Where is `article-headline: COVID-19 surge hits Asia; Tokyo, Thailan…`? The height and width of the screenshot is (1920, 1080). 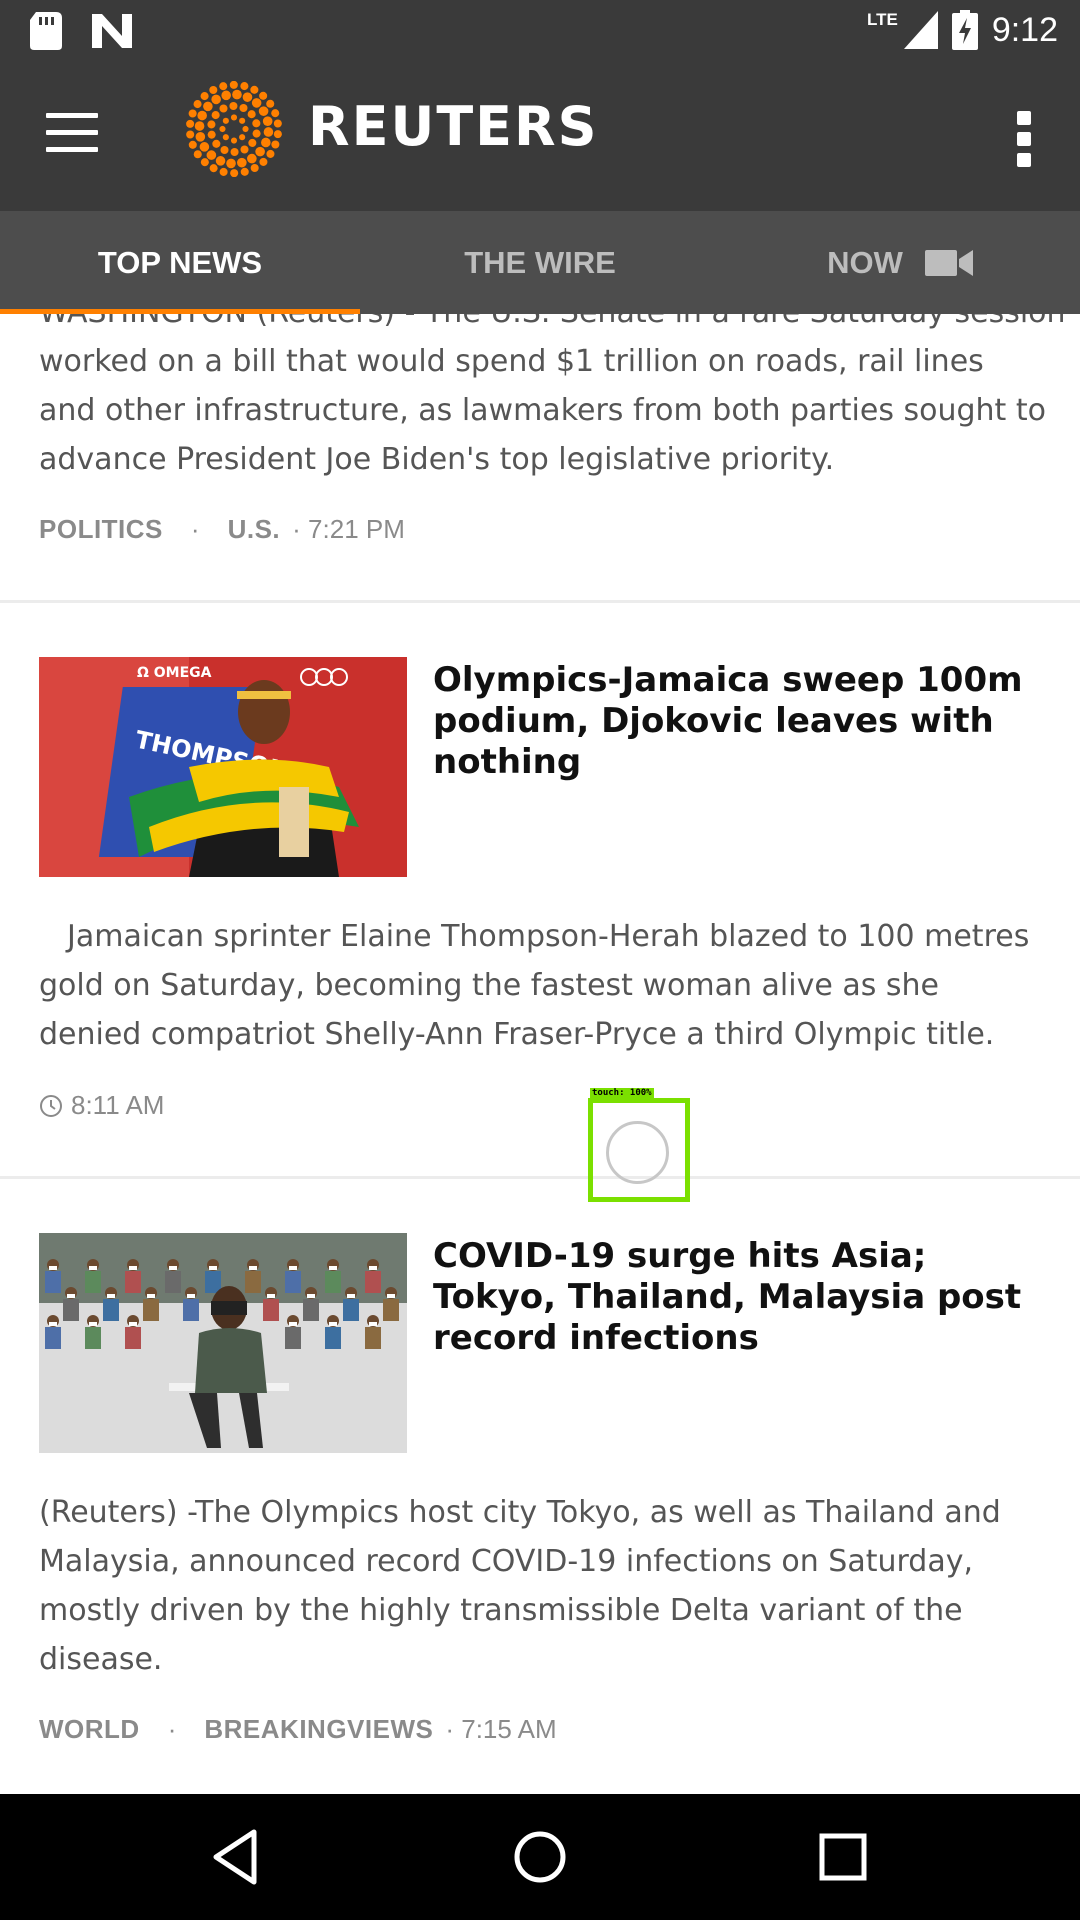 article-headline: COVID-19 surge hits Asia; Tokyo, Thailan… is located at coordinates (738, 1297).